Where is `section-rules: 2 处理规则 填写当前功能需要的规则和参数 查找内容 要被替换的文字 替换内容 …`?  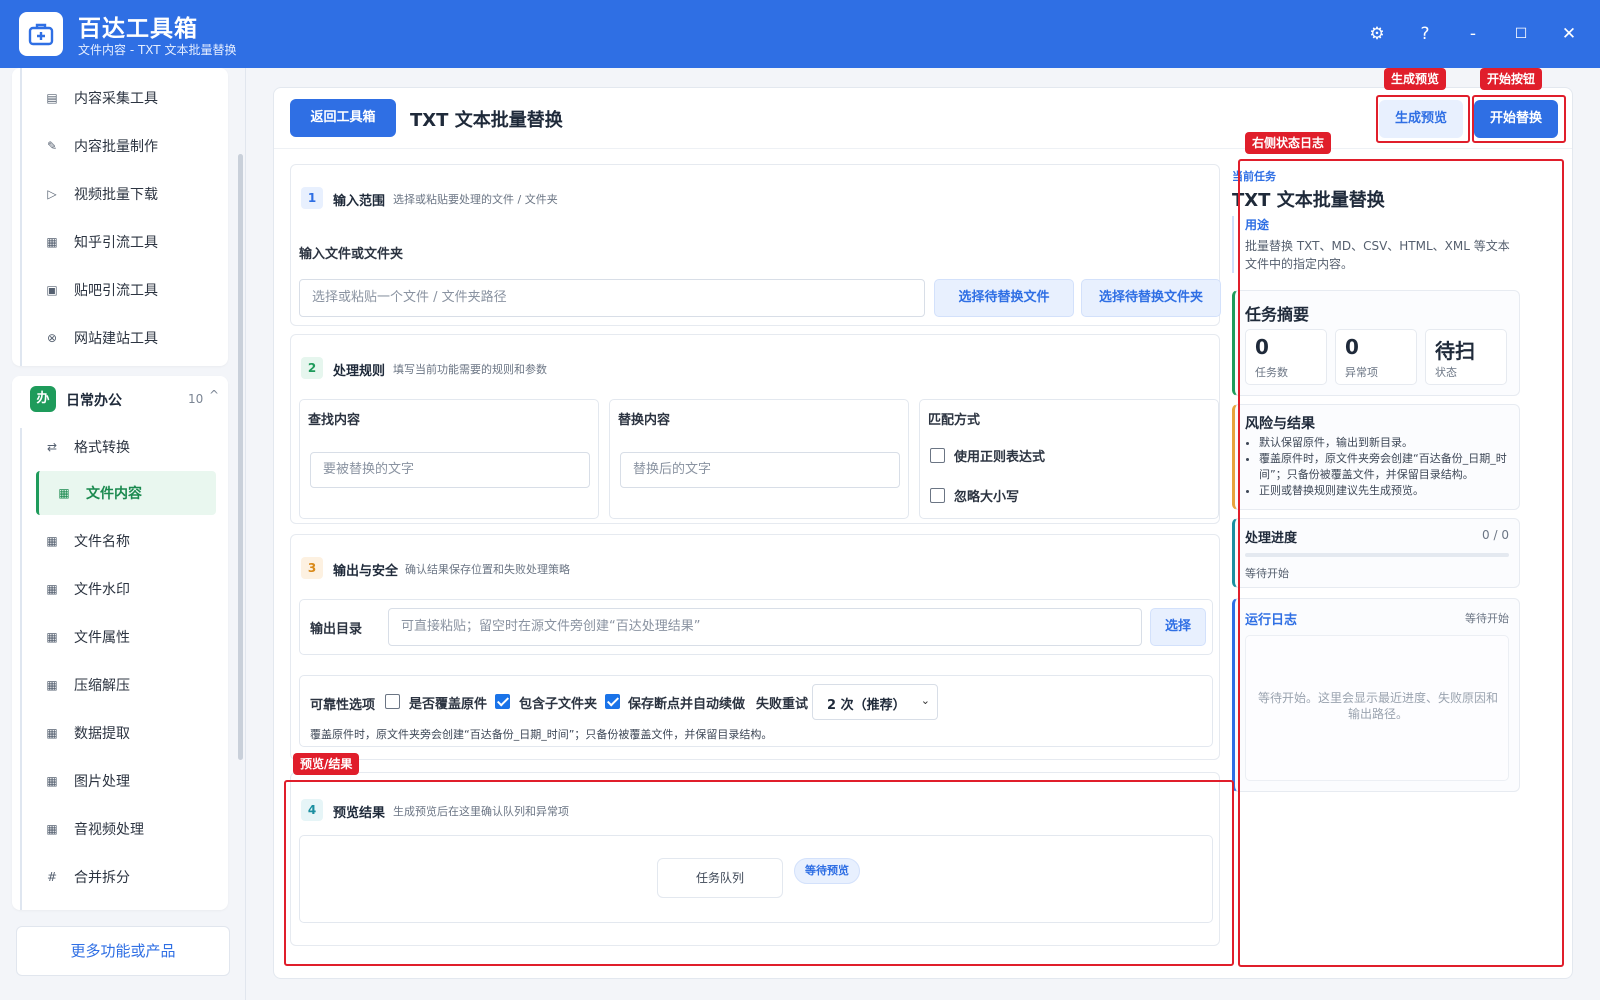 section-rules: 2 处理规则 填写当前功能需要的规则和参数 查找内容 要被替换的文字 替换内容 … is located at coordinates (755, 429).